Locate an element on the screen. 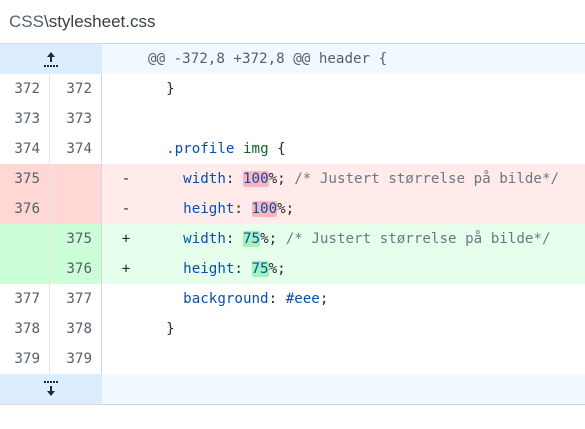  expand-up-button is located at coordinates (51, 59).